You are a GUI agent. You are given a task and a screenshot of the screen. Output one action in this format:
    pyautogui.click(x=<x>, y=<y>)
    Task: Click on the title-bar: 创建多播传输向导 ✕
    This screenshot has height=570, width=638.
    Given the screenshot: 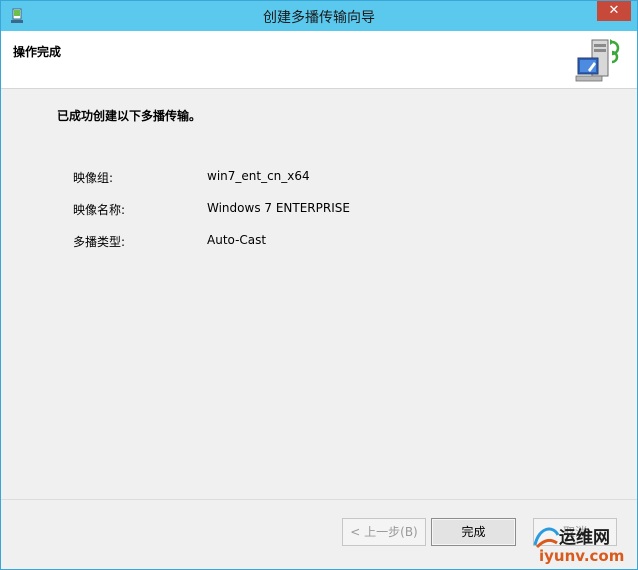 What is the action you would take?
    pyautogui.click(x=319, y=16)
    